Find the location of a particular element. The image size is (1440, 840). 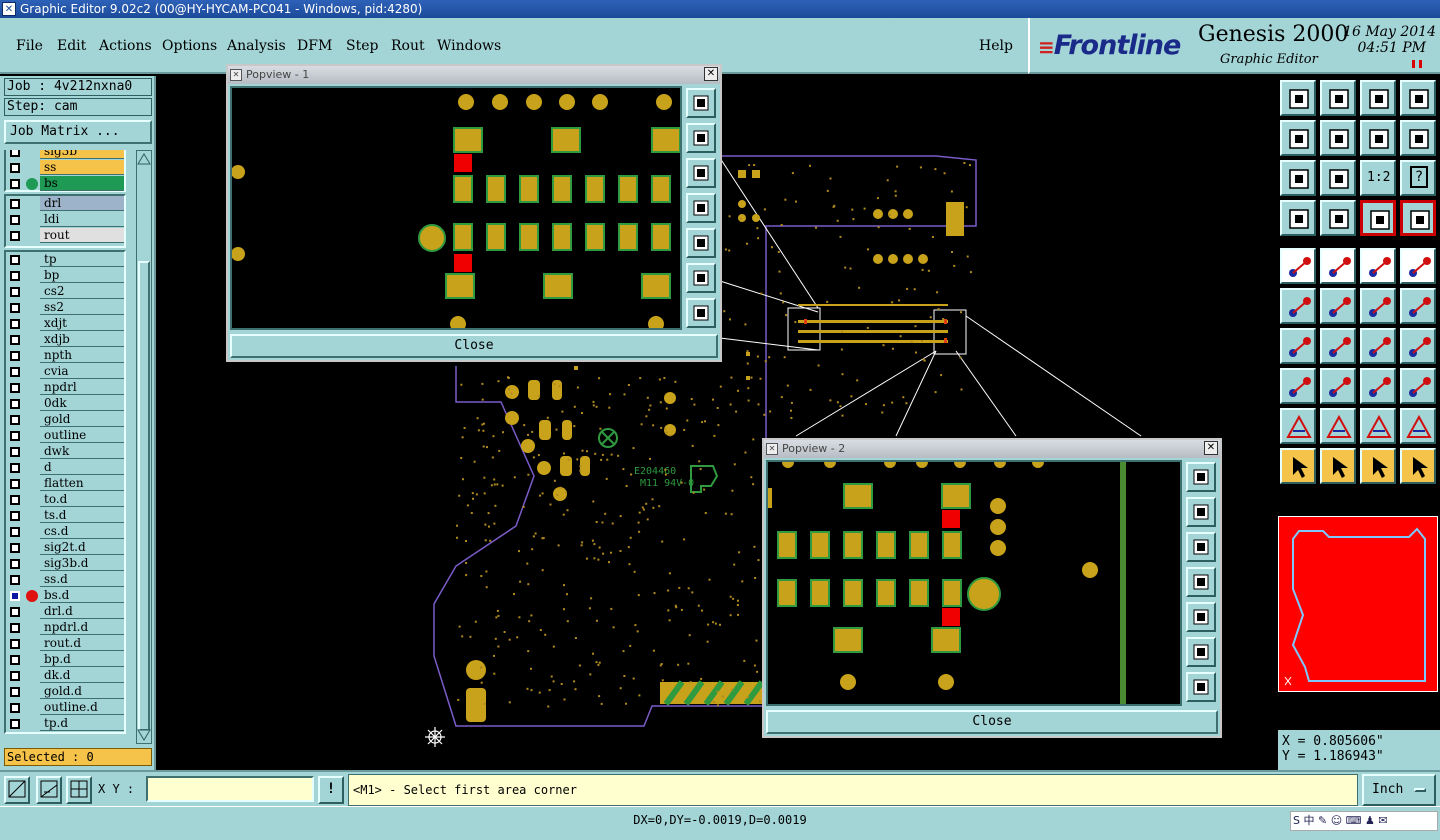

select-feature-button is located at coordinates (1298, 266).